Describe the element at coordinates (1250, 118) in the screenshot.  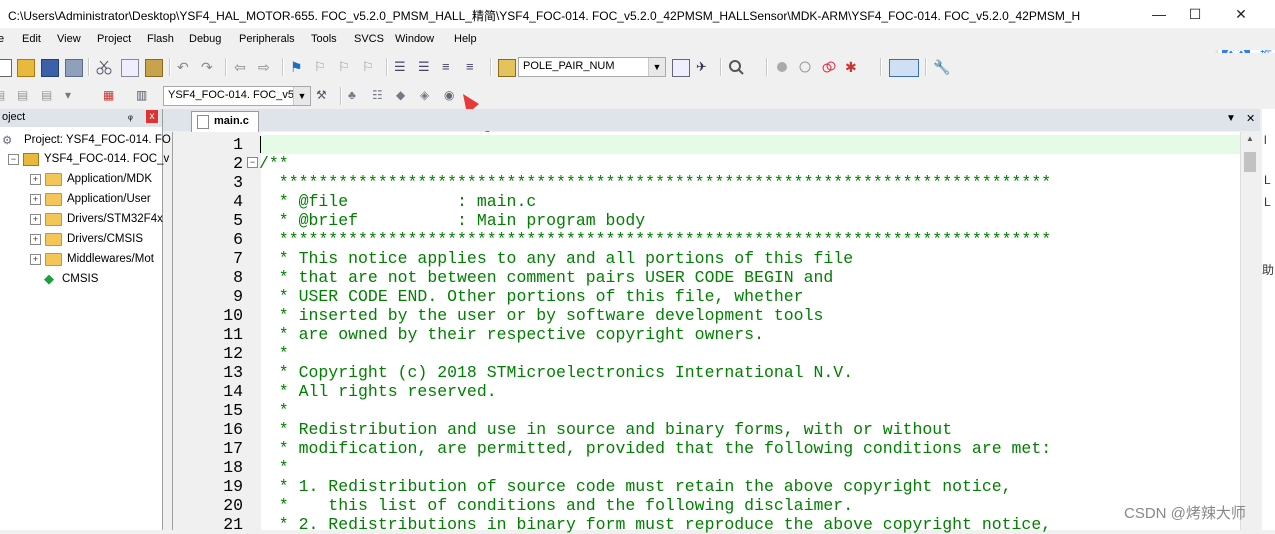
I see `tab-close-icon: ✕` at that location.